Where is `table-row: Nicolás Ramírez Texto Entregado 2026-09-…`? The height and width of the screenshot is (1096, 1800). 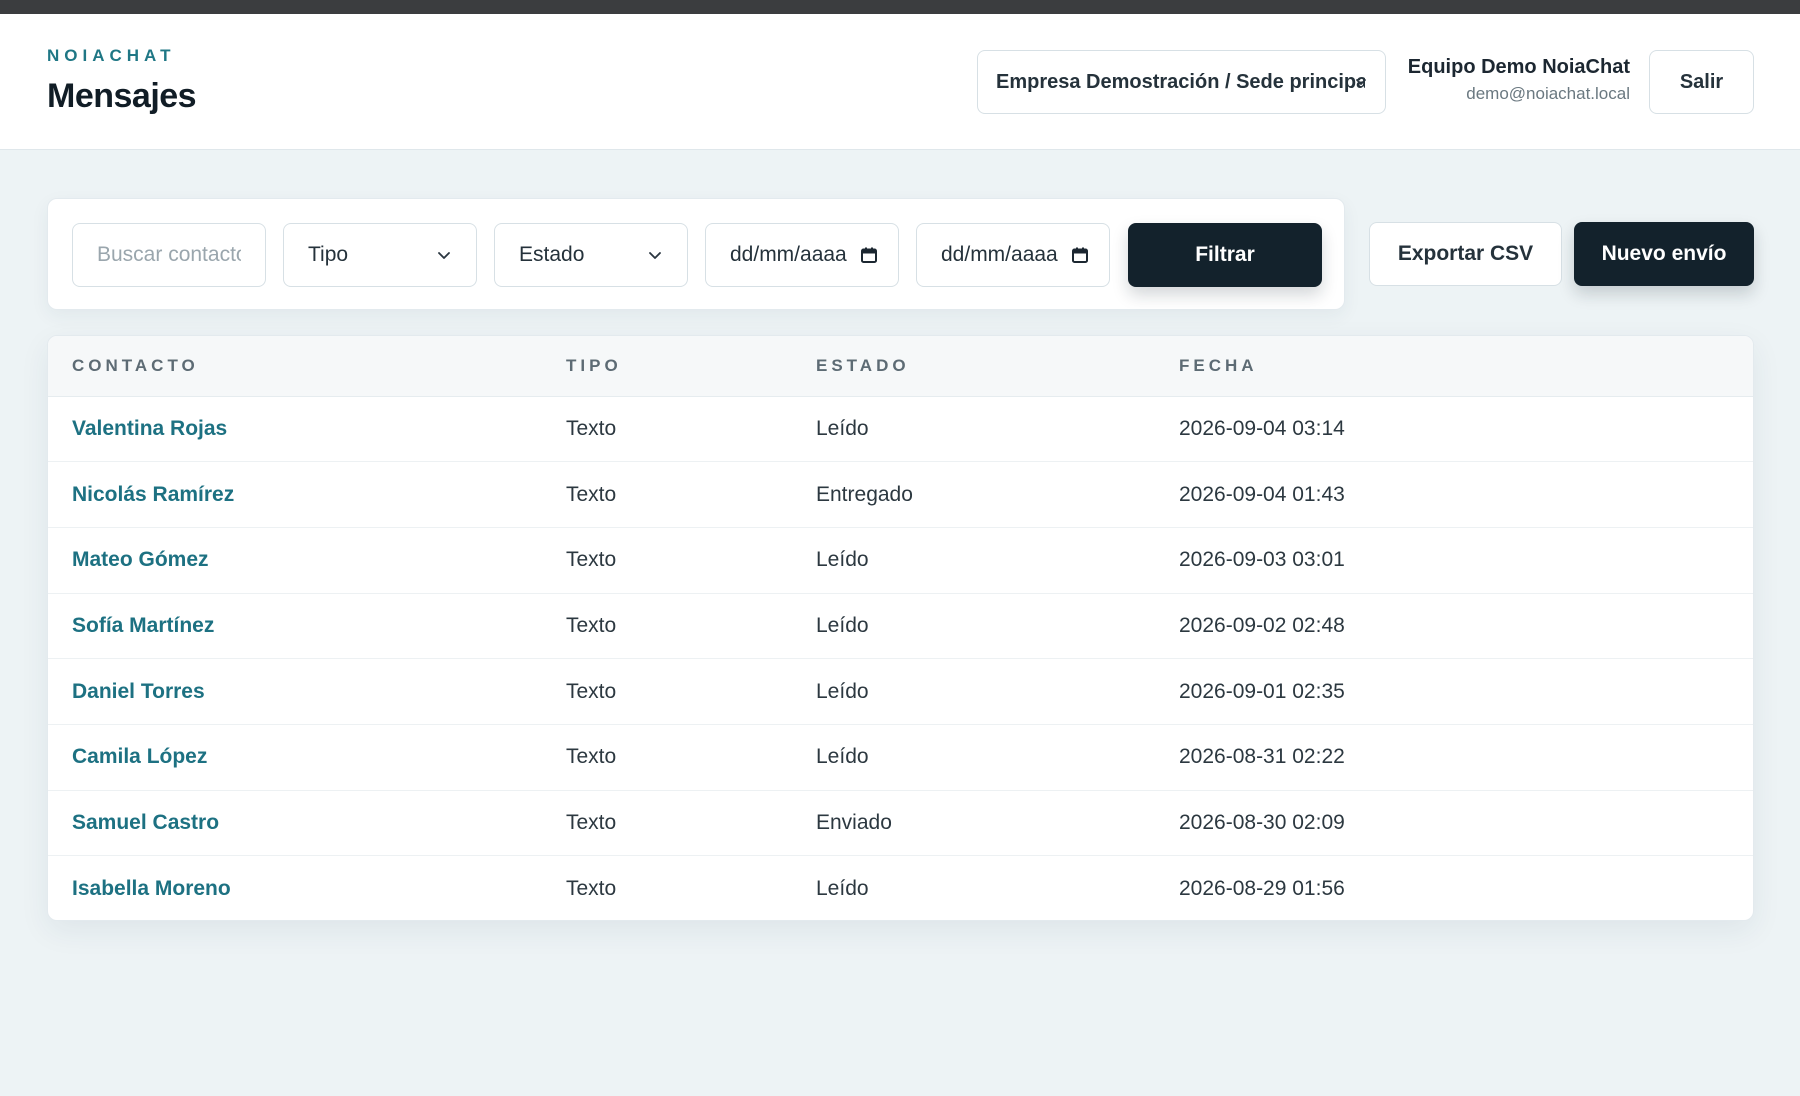 table-row: Nicolás Ramírez Texto Entregado 2026-09-… is located at coordinates (900, 494).